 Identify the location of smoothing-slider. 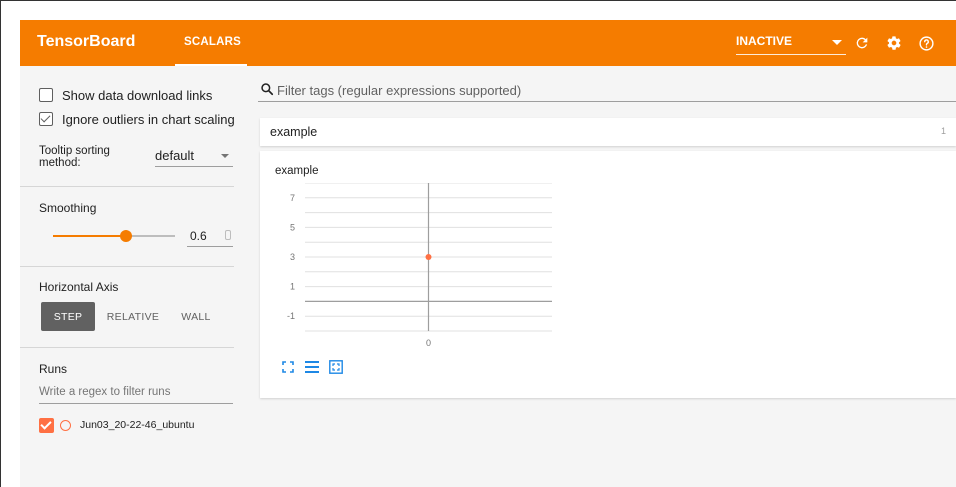
(114, 236).